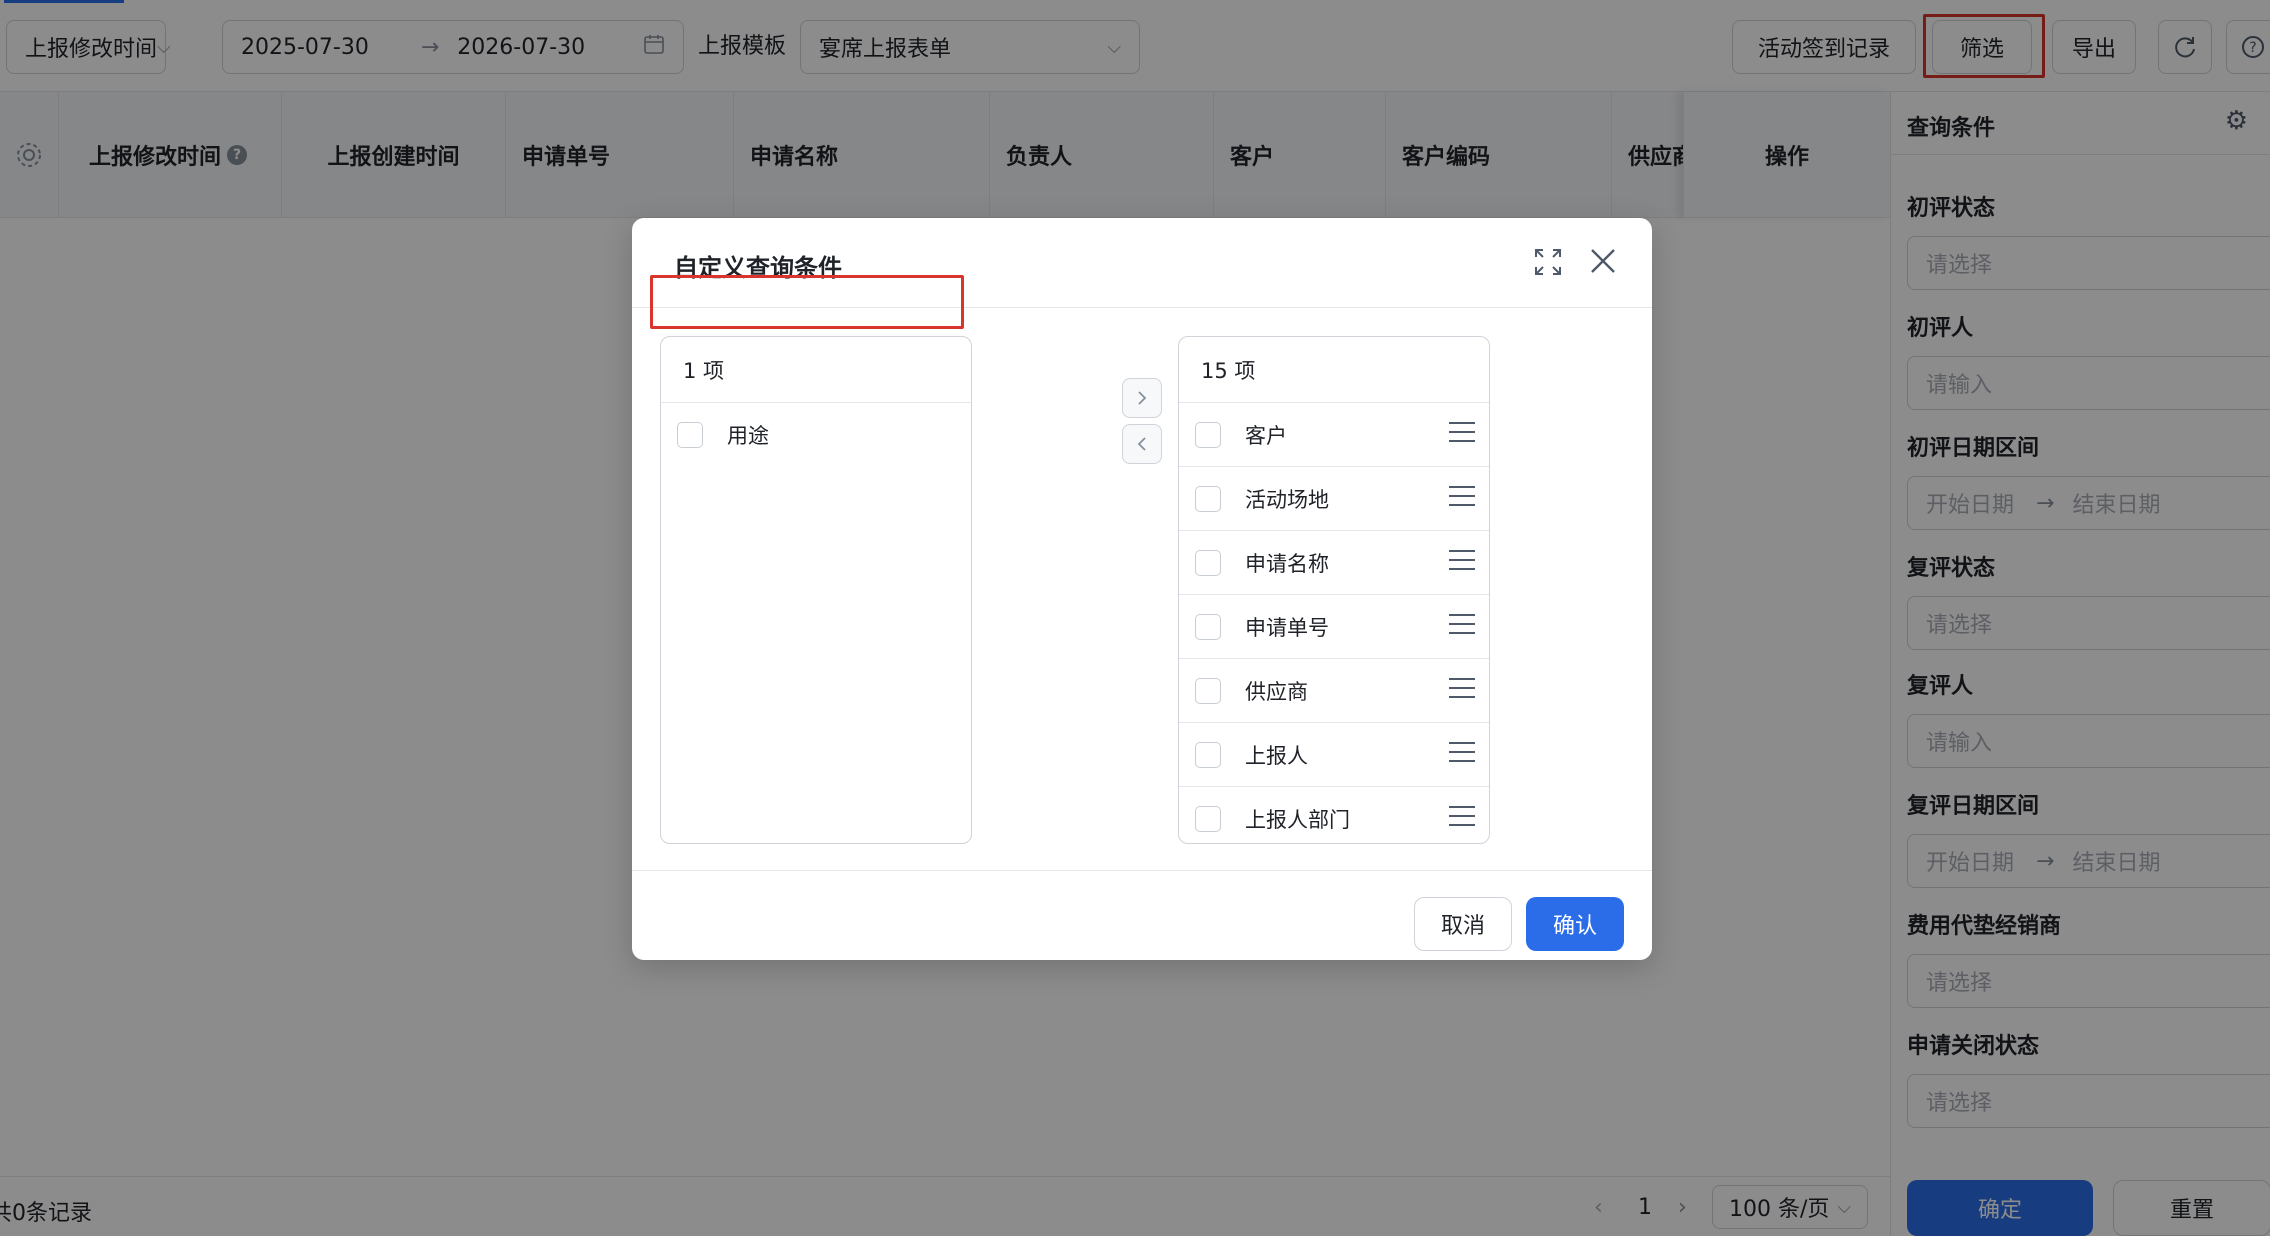  I want to click on list-item: 上报人部门, so click(1334, 815).